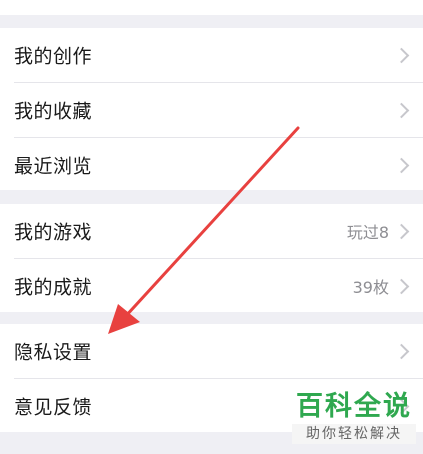 The width and height of the screenshot is (423, 454). I want to click on menu-item-label: 意见反馈, so click(53, 407).